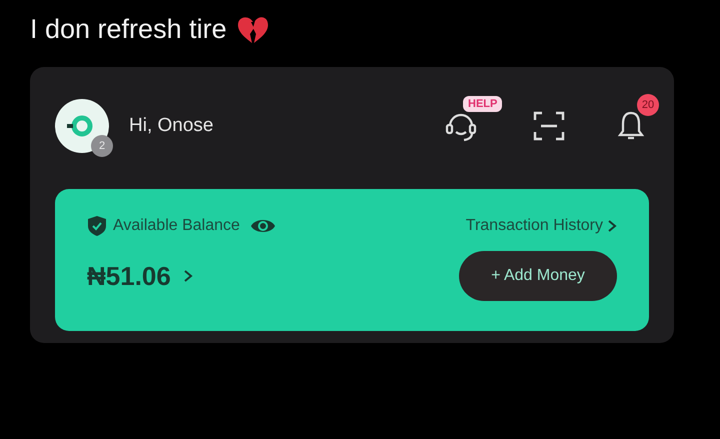 This screenshot has height=439, width=720. What do you see at coordinates (176, 226) in the screenshot?
I see `balance-label: Available Balance` at bounding box center [176, 226].